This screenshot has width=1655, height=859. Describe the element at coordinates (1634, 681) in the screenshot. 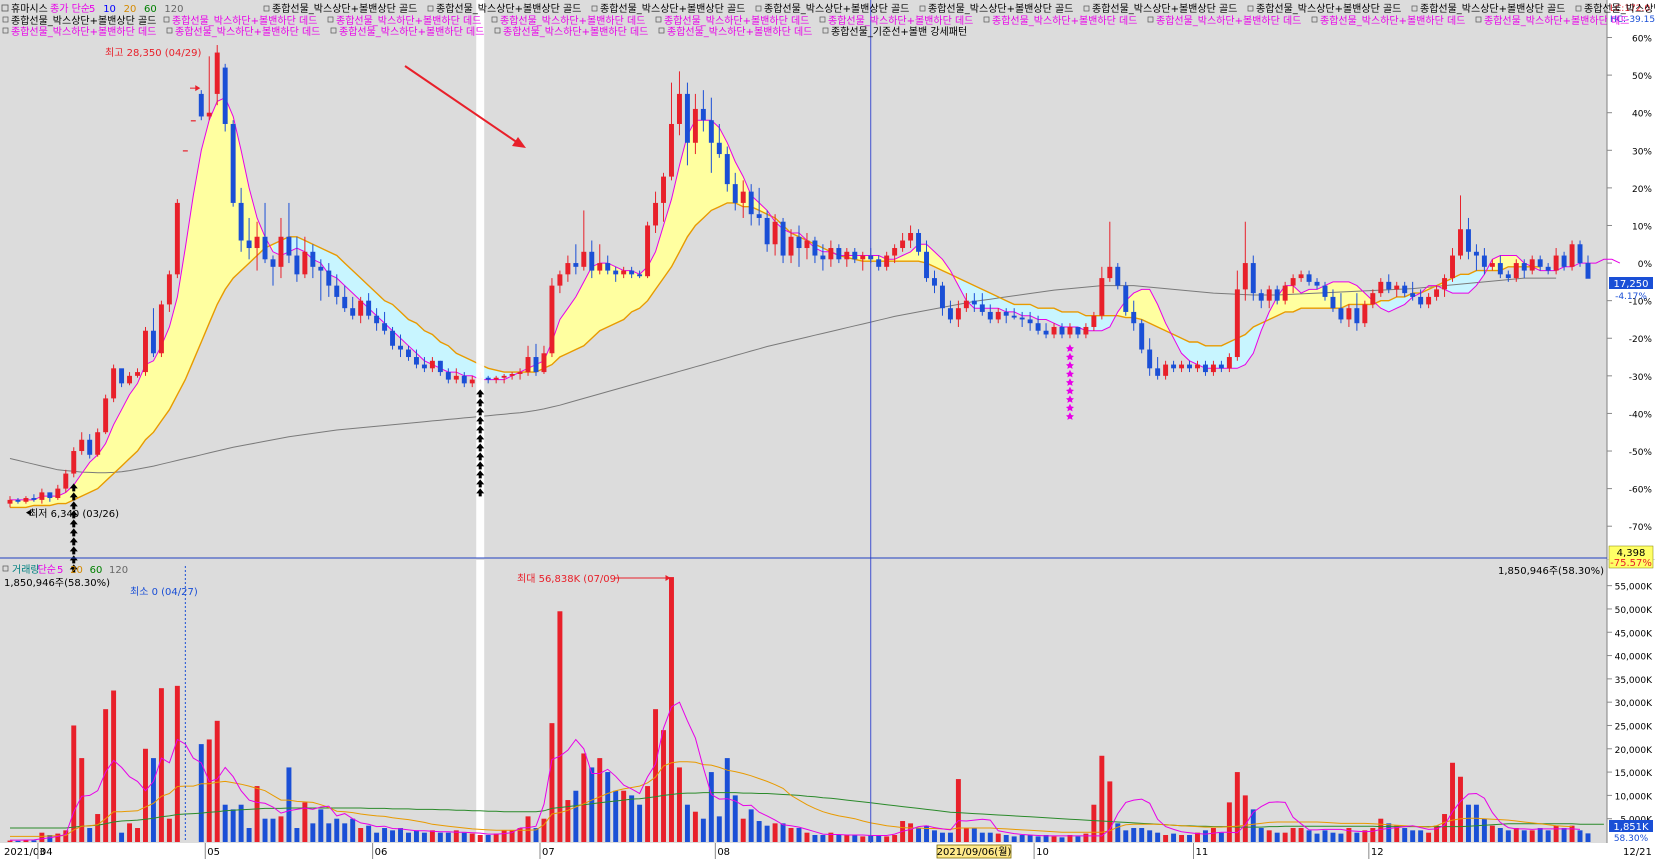

I see `volume-tick-label: 35,000K` at that location.